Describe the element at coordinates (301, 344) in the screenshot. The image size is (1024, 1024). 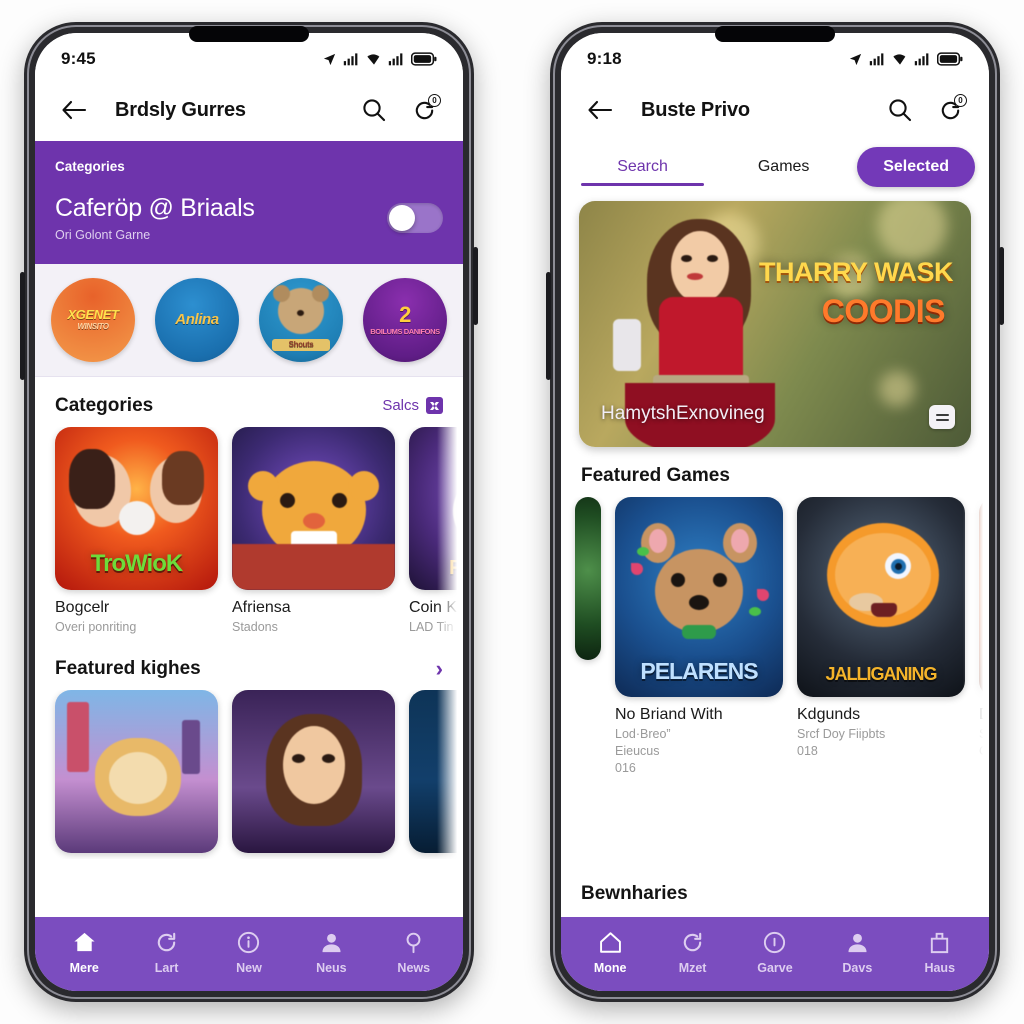
I see `circle-label: Shouts` at that location.